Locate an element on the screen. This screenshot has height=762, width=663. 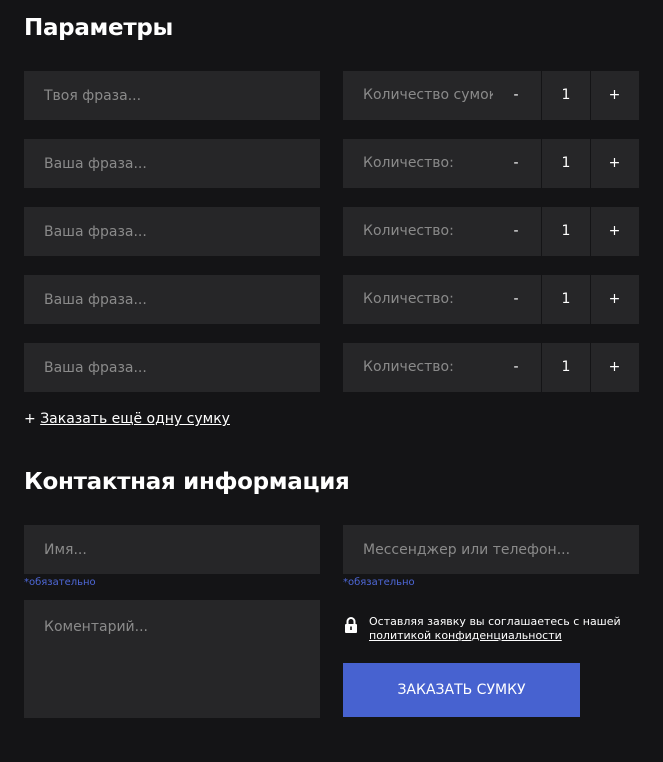
contact-title: Контактная информация is located at coordinates (187, 482).